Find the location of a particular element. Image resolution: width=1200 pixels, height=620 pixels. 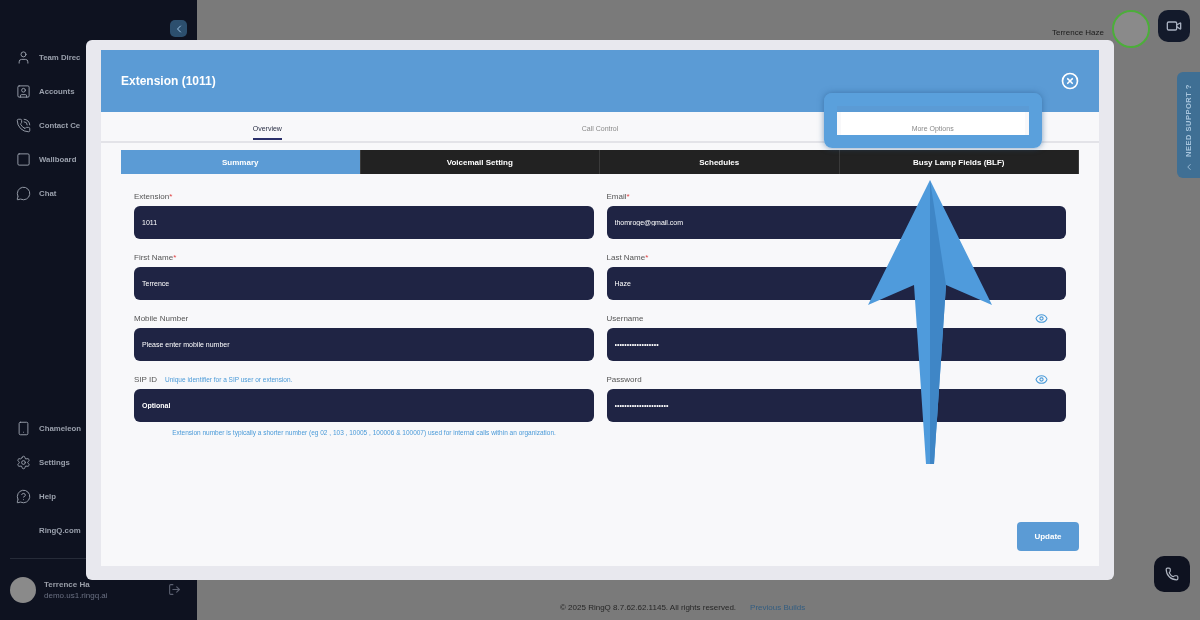

user-name: Terrence Haze is located at coordinates (1077, 32).